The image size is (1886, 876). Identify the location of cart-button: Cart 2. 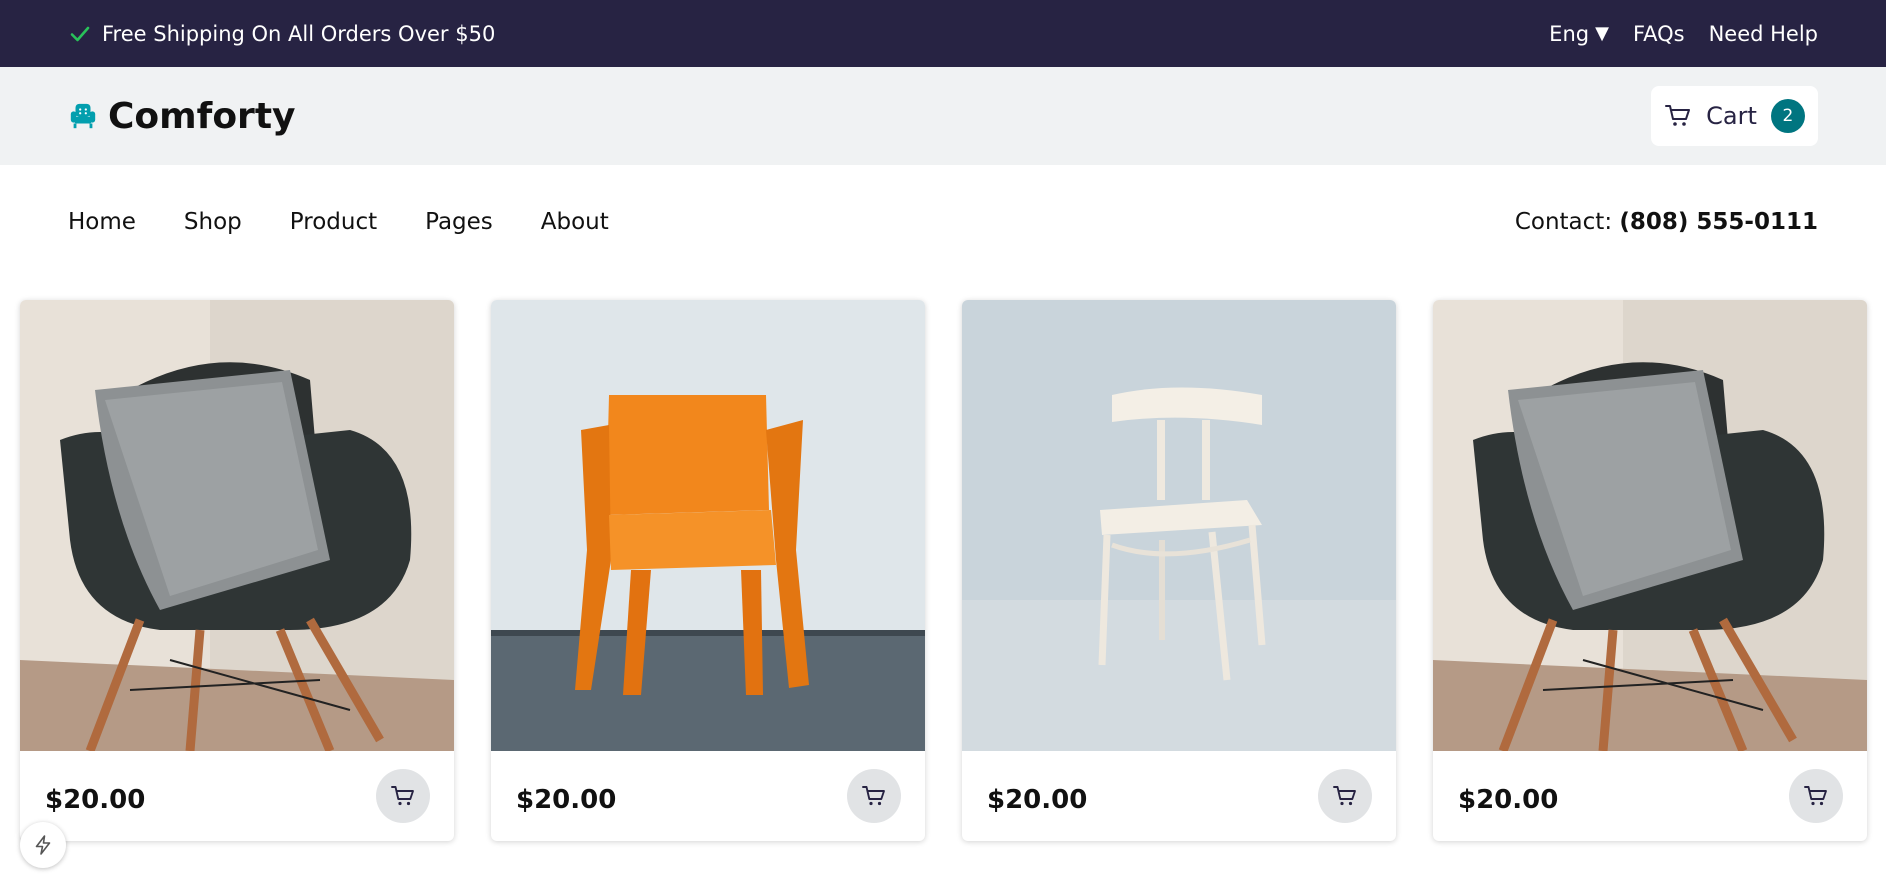
(1734, 116).